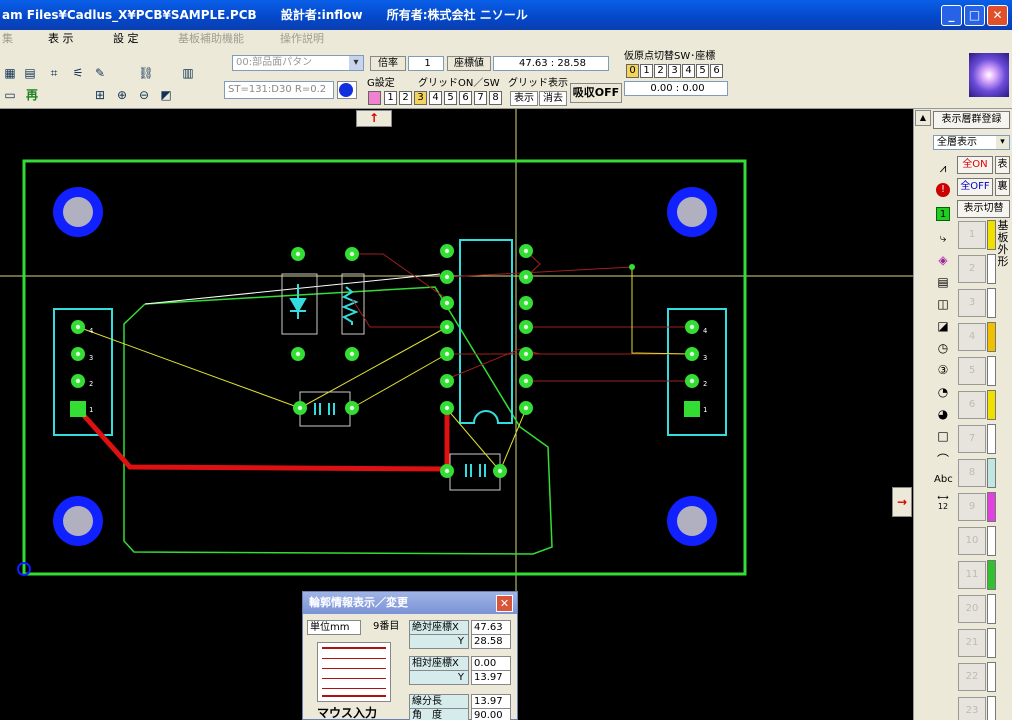  Describe the element at coordinates (491, 677) in the screenshot. I see `rel-y-value: 13.97` at that location.